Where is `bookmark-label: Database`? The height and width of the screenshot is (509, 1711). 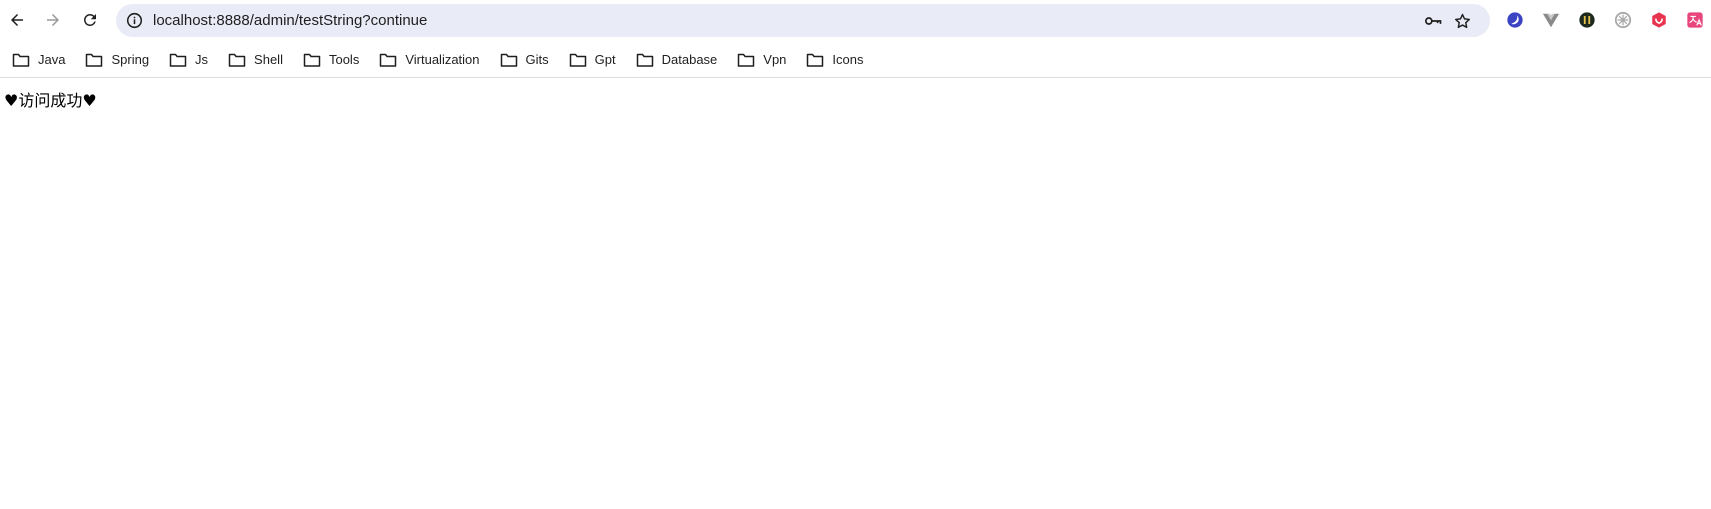
bookmark-label: Database is located at coordinates (689, 59).